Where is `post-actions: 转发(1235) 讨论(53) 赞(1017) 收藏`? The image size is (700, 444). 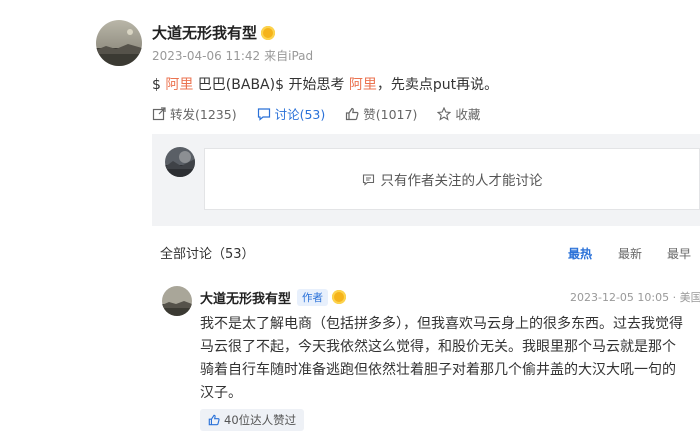 post-actions: 转发(1235) 讨论(53) 赞(1017) 收藏 is located at coordinates (326, 113).